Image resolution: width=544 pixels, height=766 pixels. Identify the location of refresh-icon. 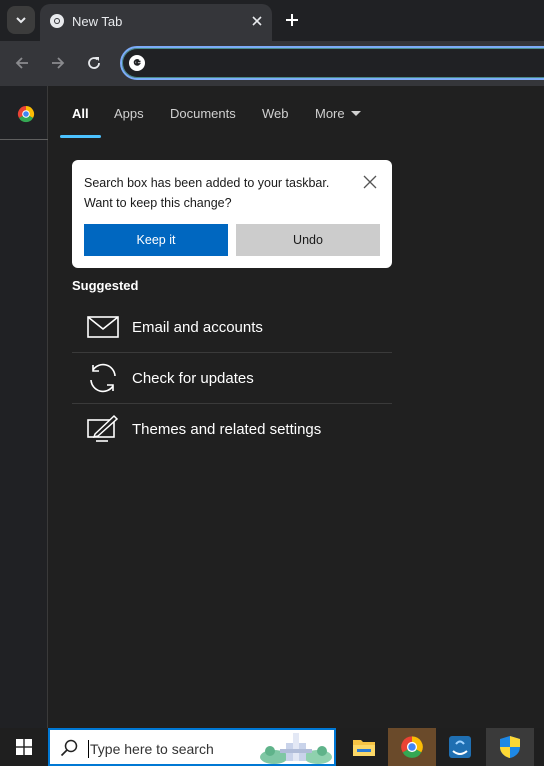
(103, 378).